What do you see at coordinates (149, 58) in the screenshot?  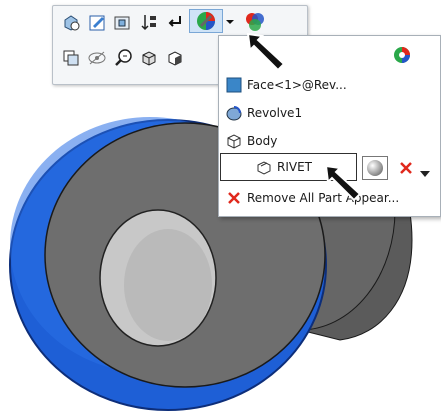 I see `display-style-icon` at bounding box center [149, 58].